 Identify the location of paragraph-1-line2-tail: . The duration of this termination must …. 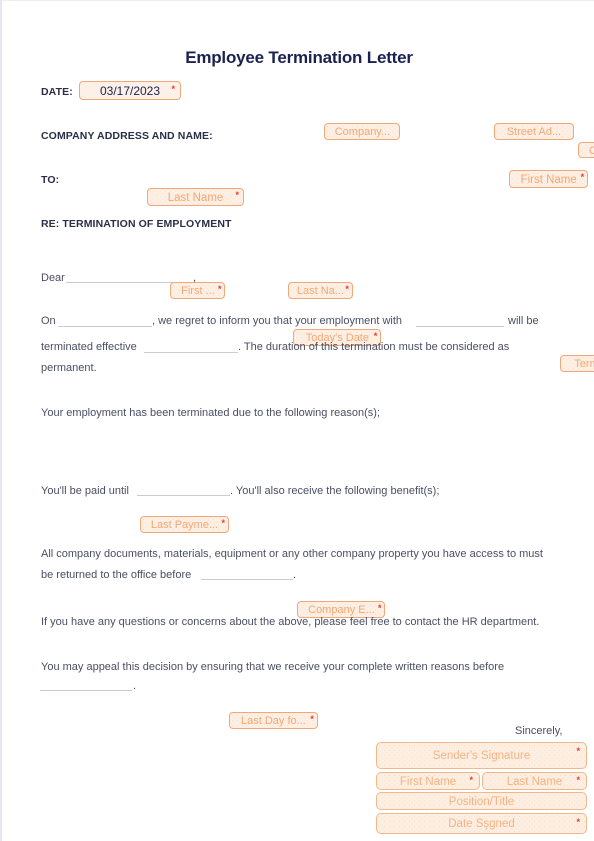
(374, 347).